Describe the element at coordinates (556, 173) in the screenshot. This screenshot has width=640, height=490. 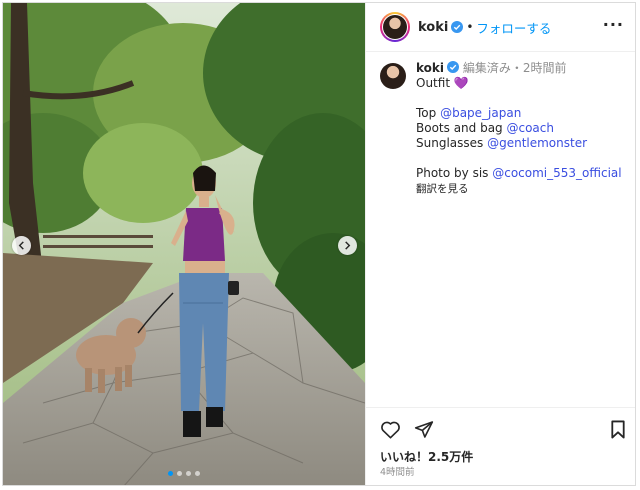
I see `mention-link: @cocomi_553_official` at that location.